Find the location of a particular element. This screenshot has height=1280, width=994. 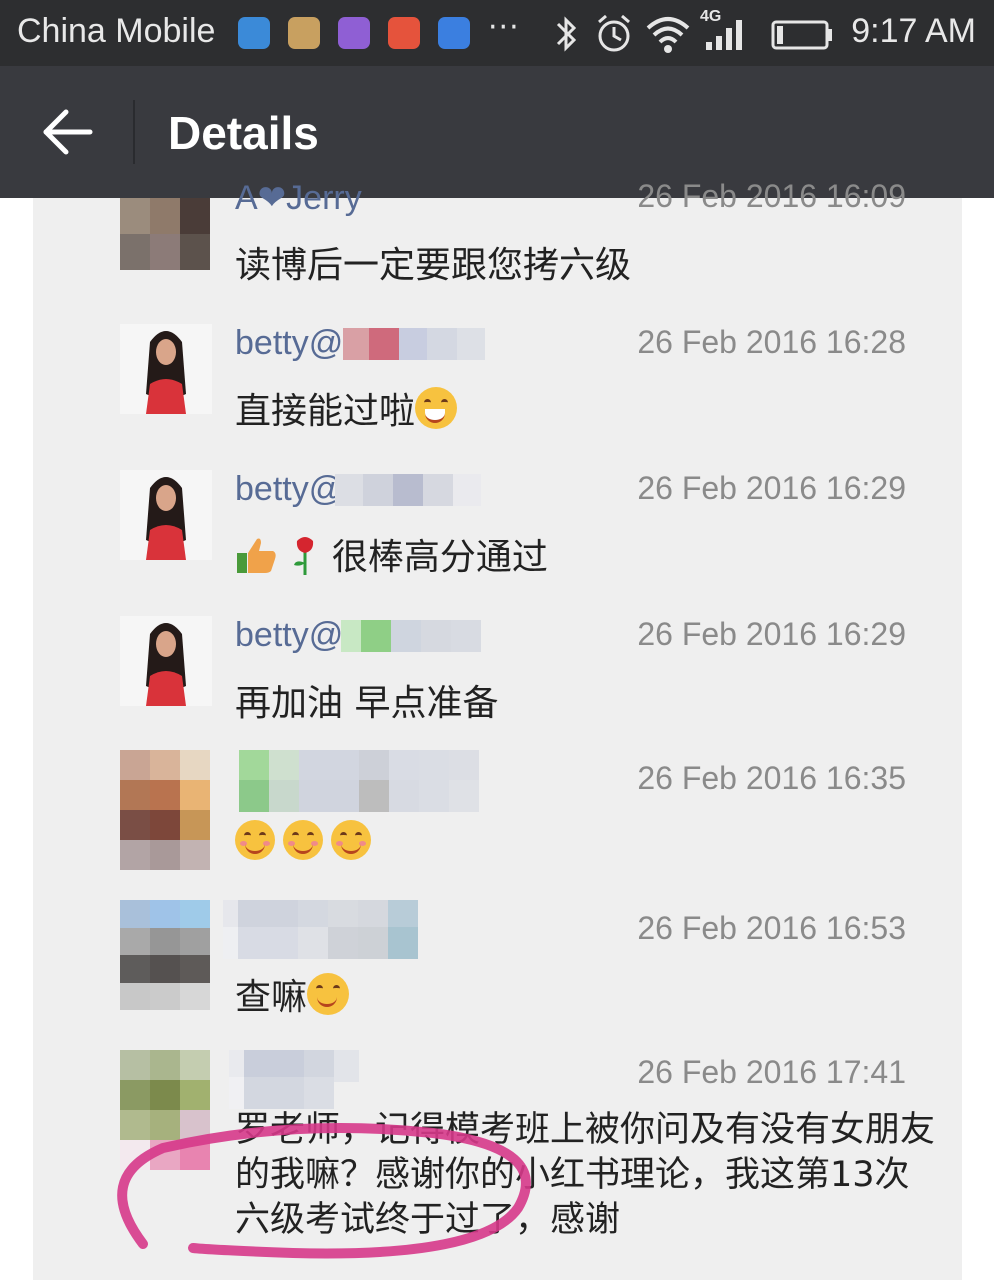

clock: 9:17 AM is located at coordinates (913, 31).